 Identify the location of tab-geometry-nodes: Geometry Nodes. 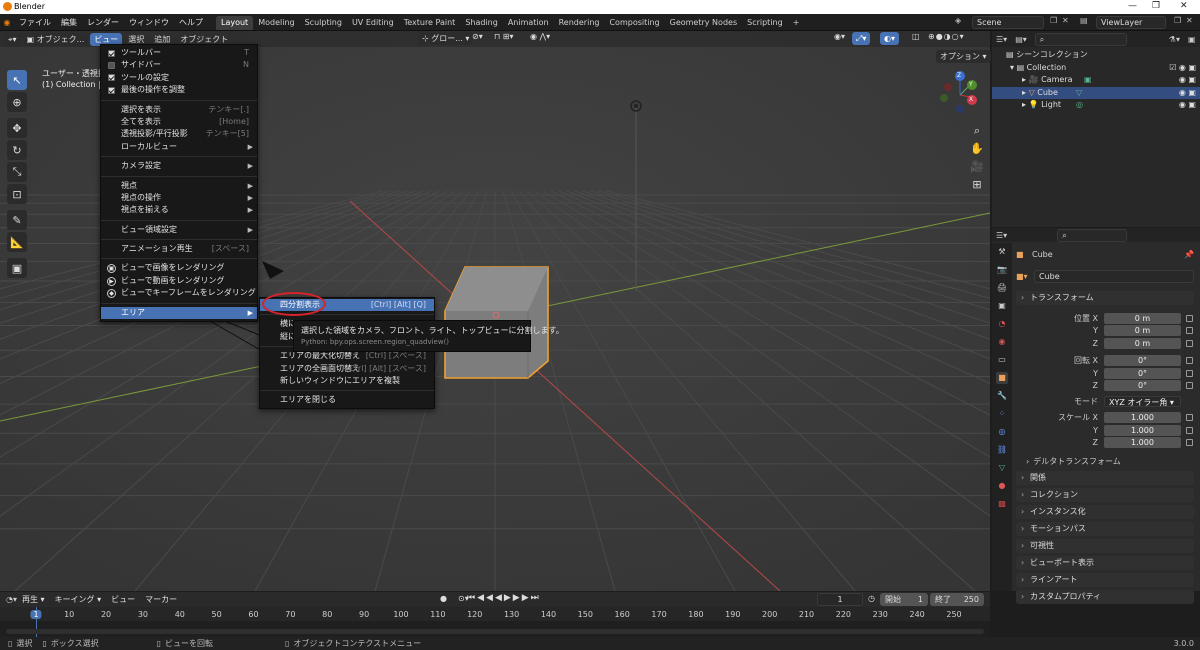
(703, 23).